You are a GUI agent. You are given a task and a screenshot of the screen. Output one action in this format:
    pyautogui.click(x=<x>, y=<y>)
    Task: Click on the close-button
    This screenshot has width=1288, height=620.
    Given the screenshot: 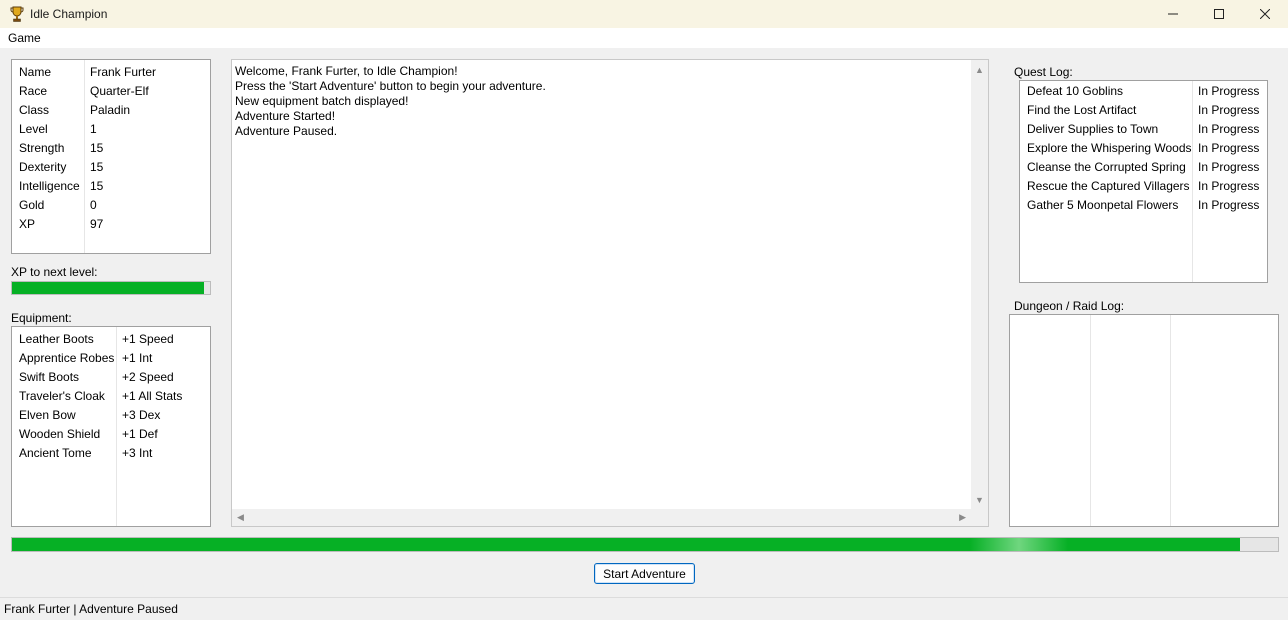 What is the action you would take?
    pyautogui.click(x=1265, y=14)
    